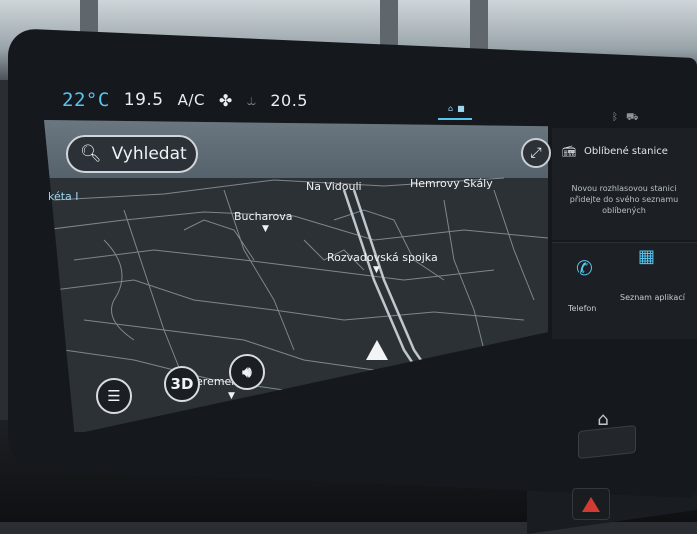 Image resolution: width=697 pixels, height=534 pixels. Describe the element at coordinates (632, 117) in the screenshot. I see `car-icon: ⛟` at that location.